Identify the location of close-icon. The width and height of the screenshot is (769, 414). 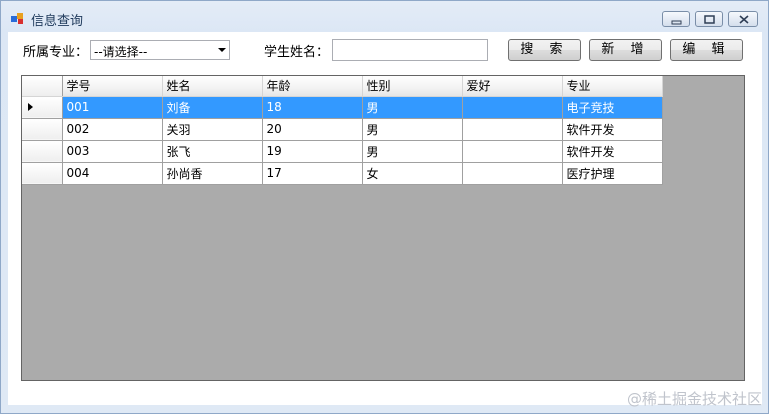
(744, 19).